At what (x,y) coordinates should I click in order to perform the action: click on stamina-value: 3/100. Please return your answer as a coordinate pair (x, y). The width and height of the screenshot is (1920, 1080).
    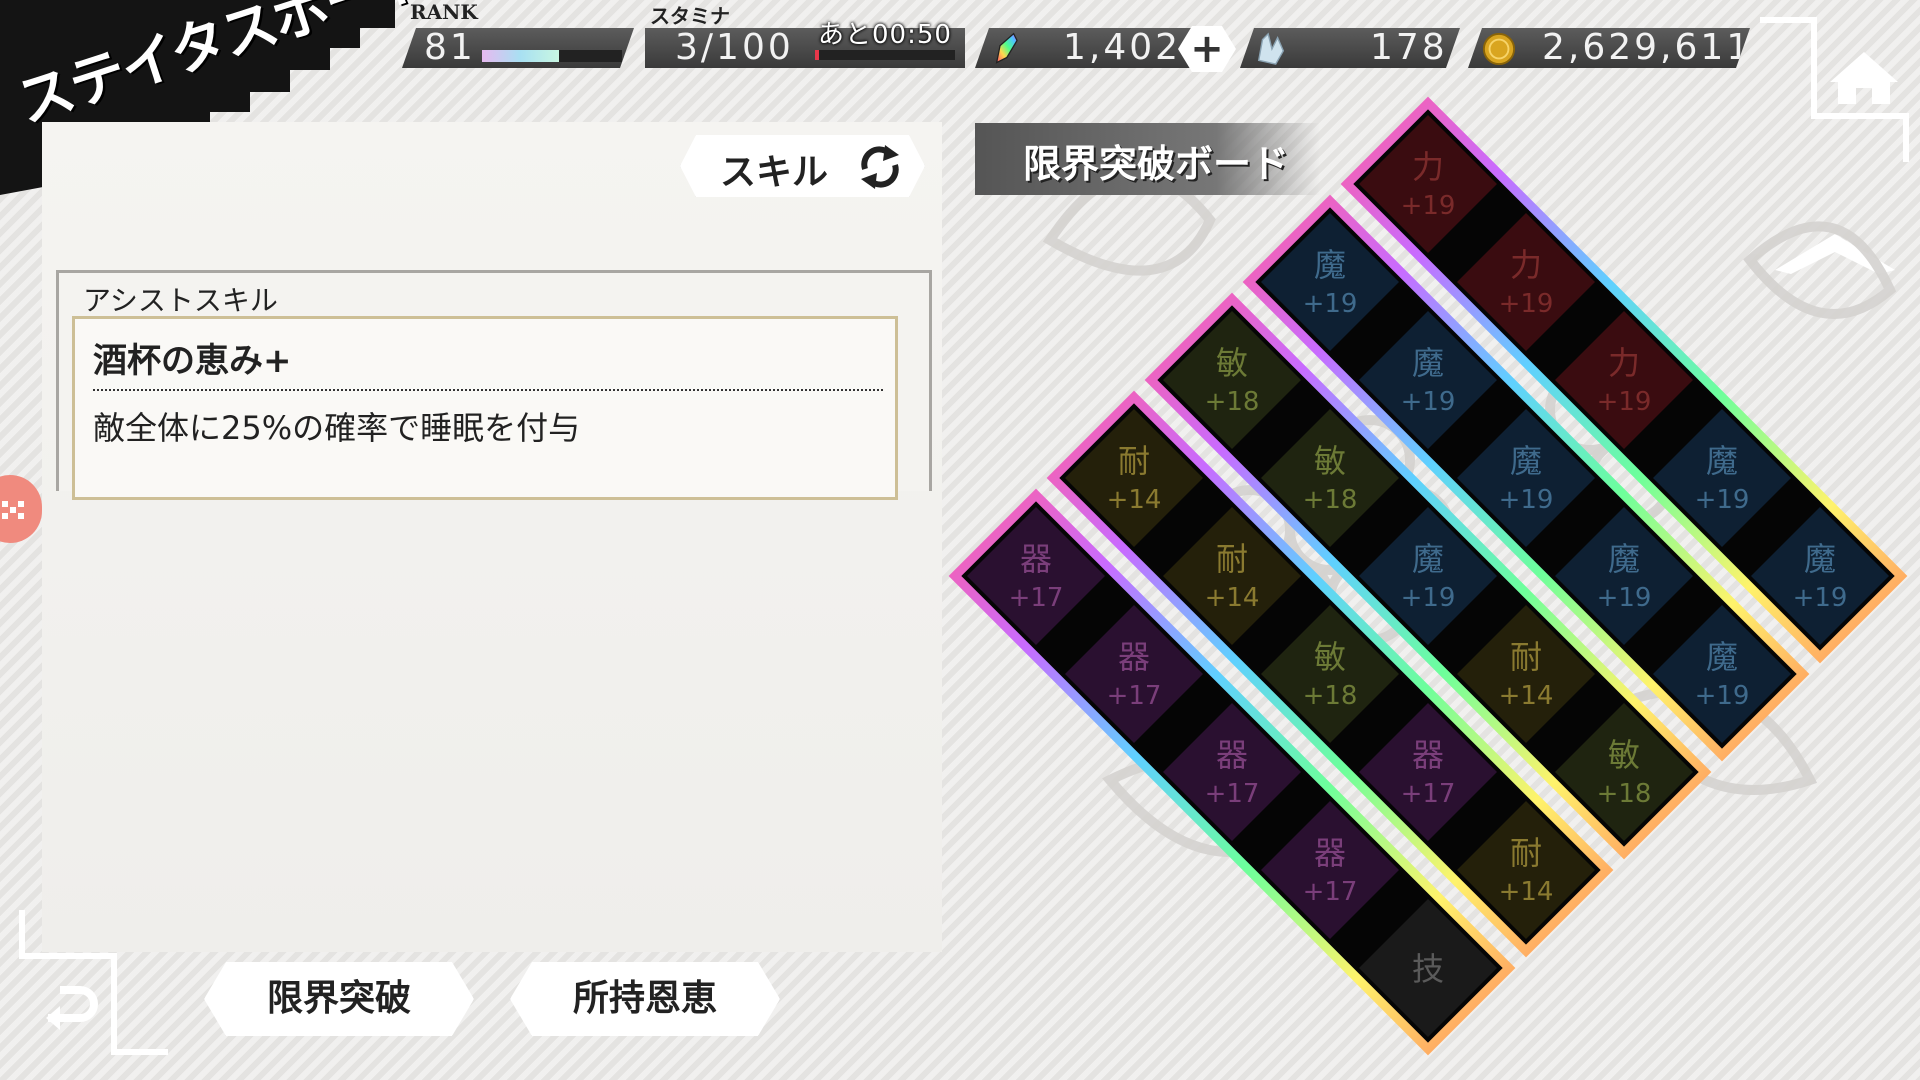
    Looking at the image, I should click on (734, 47).